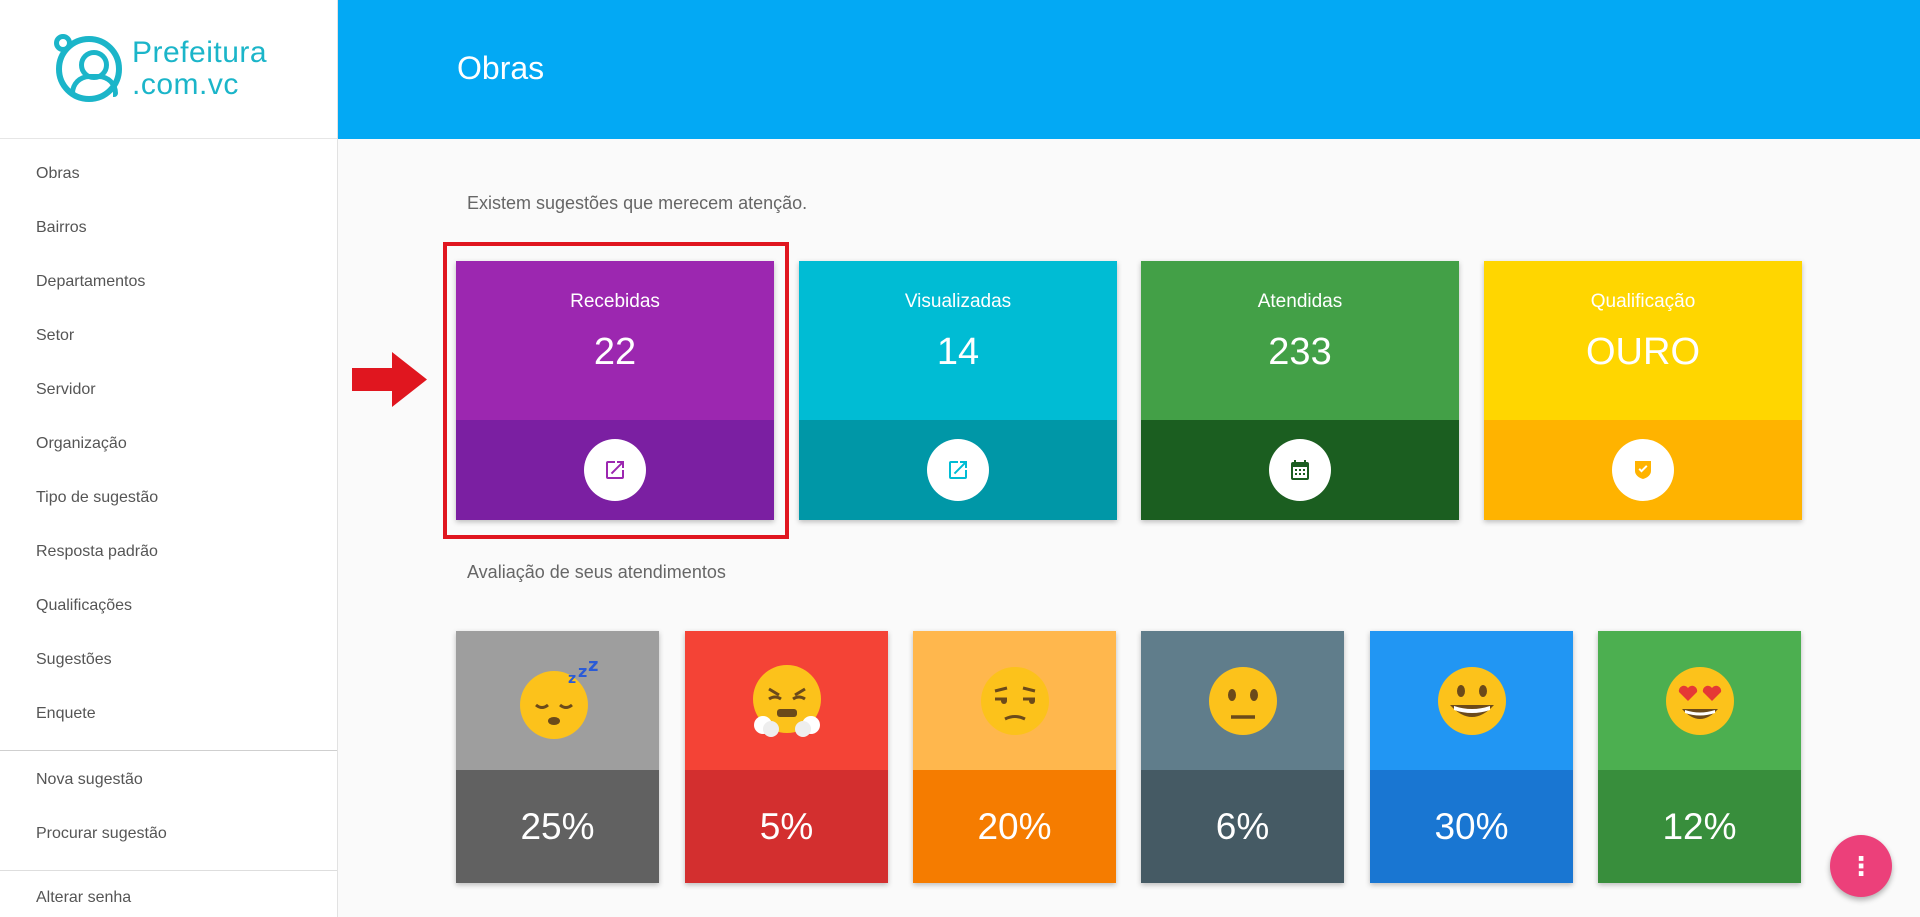 The width and height of the screenshot is (1920, 917). Describe the element at coordinates (1643, 301) in the screenshot. I see `stat-label: Qualificação` at that location.